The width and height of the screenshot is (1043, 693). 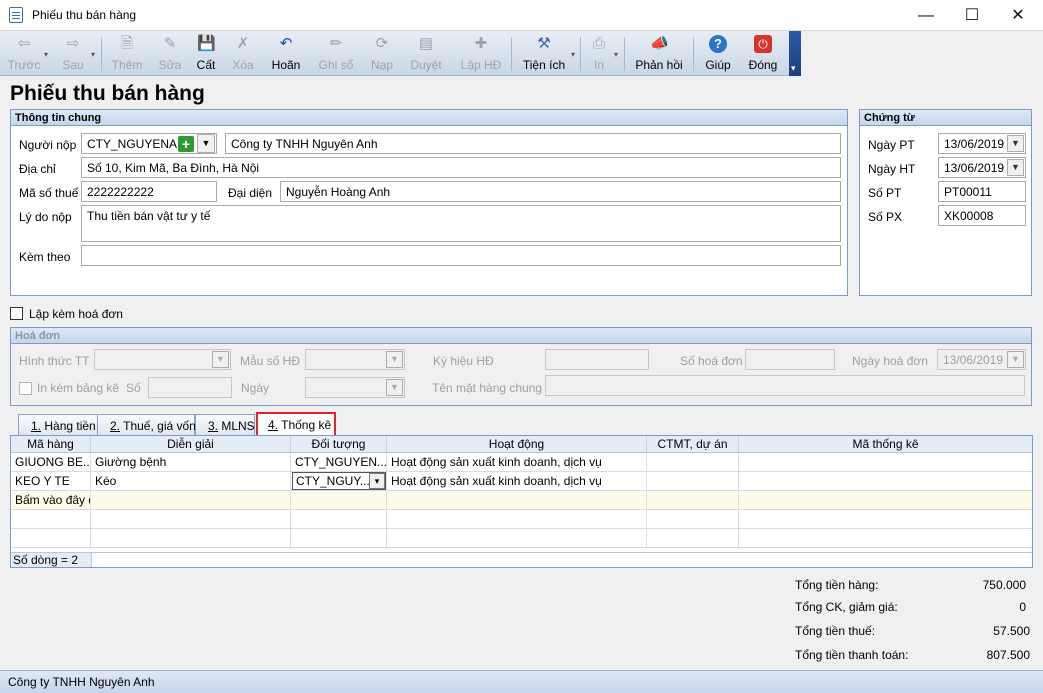 I want to click on utilities-button: ⚒ Tiện ích, so click(x=544, y=53).